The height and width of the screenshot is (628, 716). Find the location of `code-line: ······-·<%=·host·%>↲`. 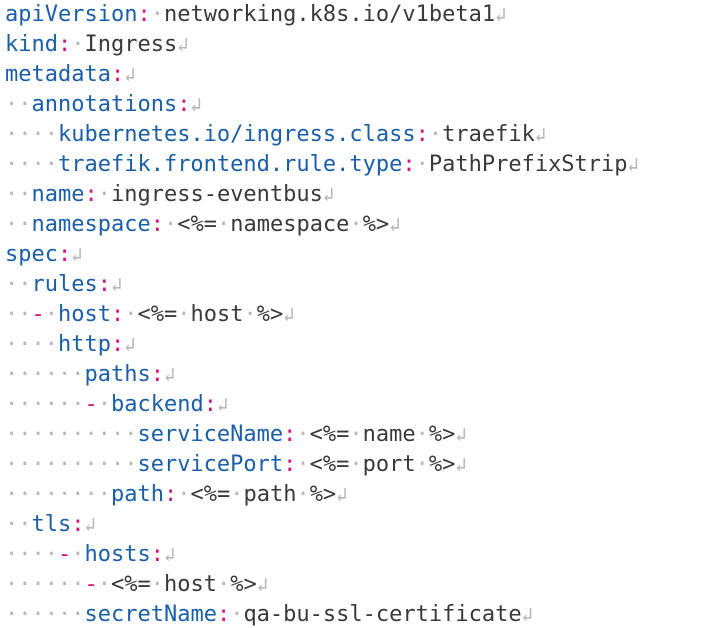

code-line: ······-·<%=·host·%>↲ is located at coordinates (358, 585).